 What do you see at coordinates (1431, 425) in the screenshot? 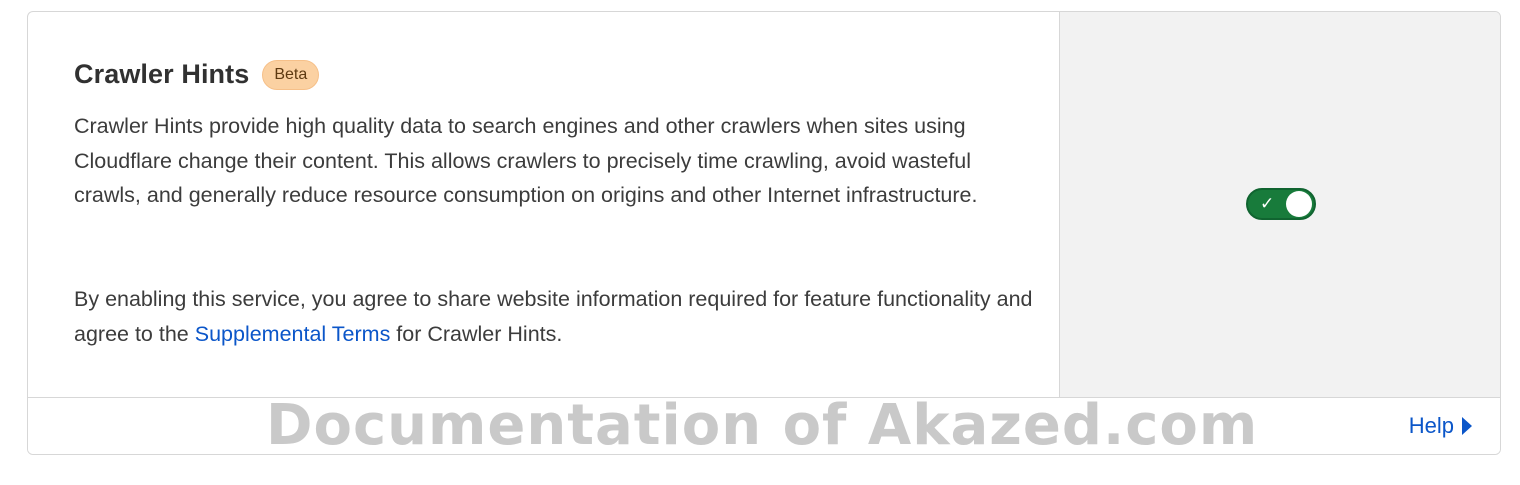
I see `help-label: Help` at bounding box center [1431, 425].